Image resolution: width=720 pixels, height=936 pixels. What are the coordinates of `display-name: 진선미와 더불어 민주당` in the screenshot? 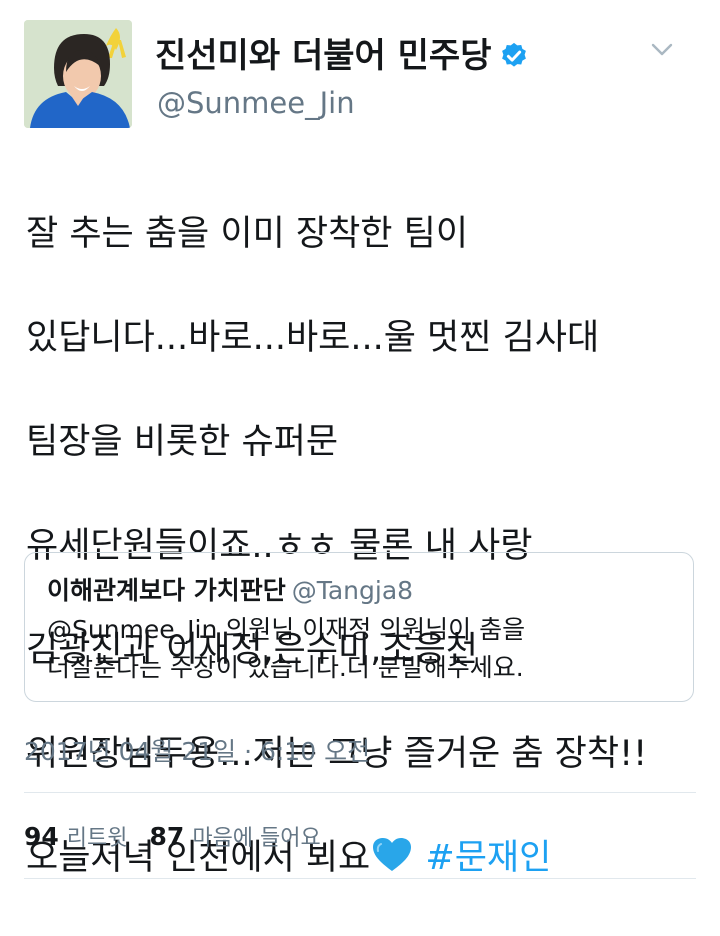 It's located at (323, 56).